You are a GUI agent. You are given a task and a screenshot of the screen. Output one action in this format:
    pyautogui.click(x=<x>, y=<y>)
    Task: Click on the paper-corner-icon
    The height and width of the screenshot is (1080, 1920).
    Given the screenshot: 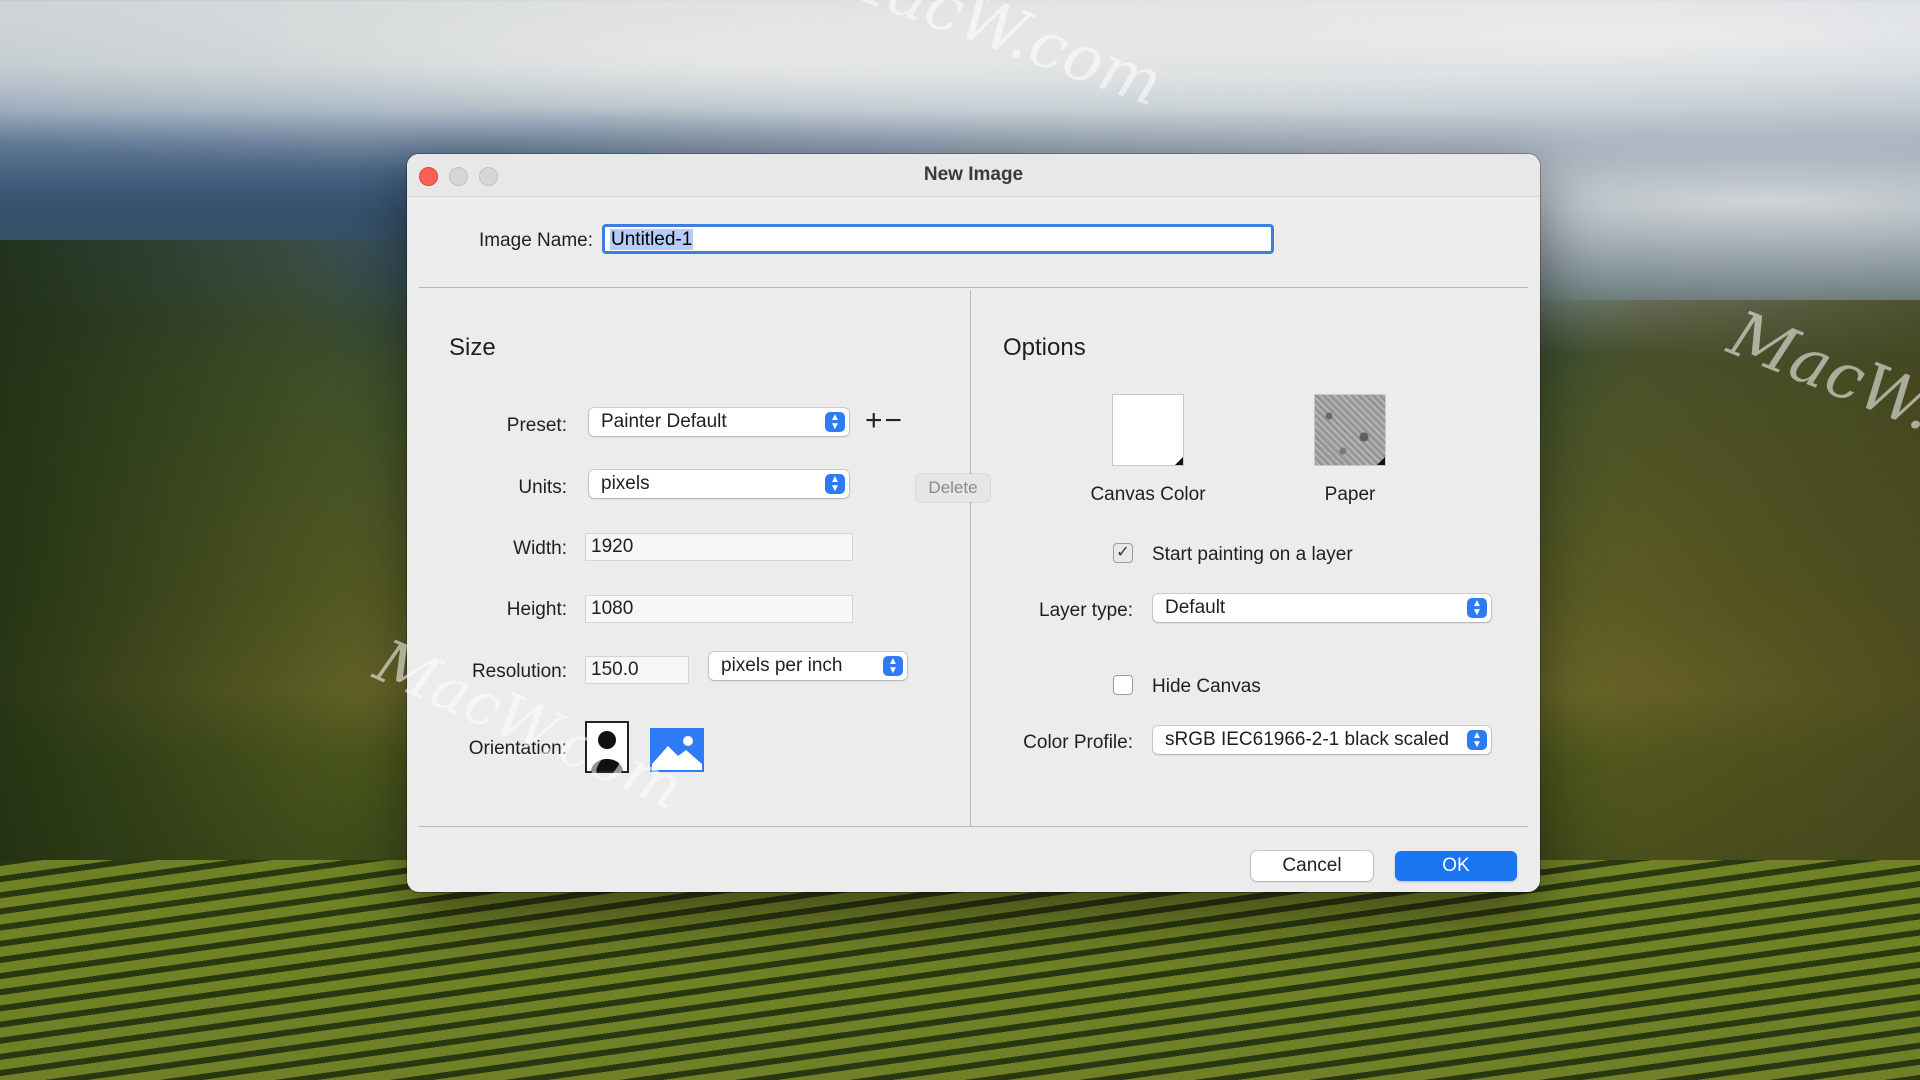 What is the action you would take?
    pyautogui.click(x=1381, y=461)
    